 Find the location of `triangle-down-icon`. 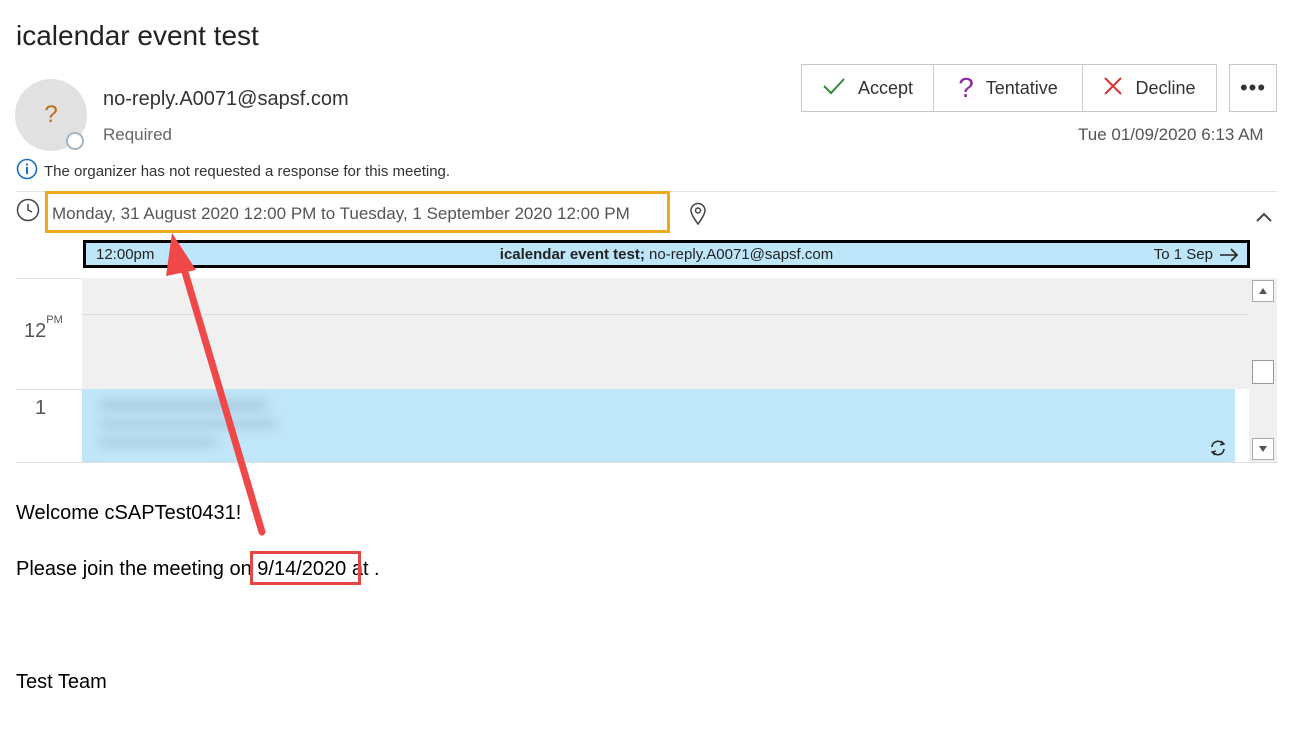

triangle-down-icon is located at coordinates (1263, 449).